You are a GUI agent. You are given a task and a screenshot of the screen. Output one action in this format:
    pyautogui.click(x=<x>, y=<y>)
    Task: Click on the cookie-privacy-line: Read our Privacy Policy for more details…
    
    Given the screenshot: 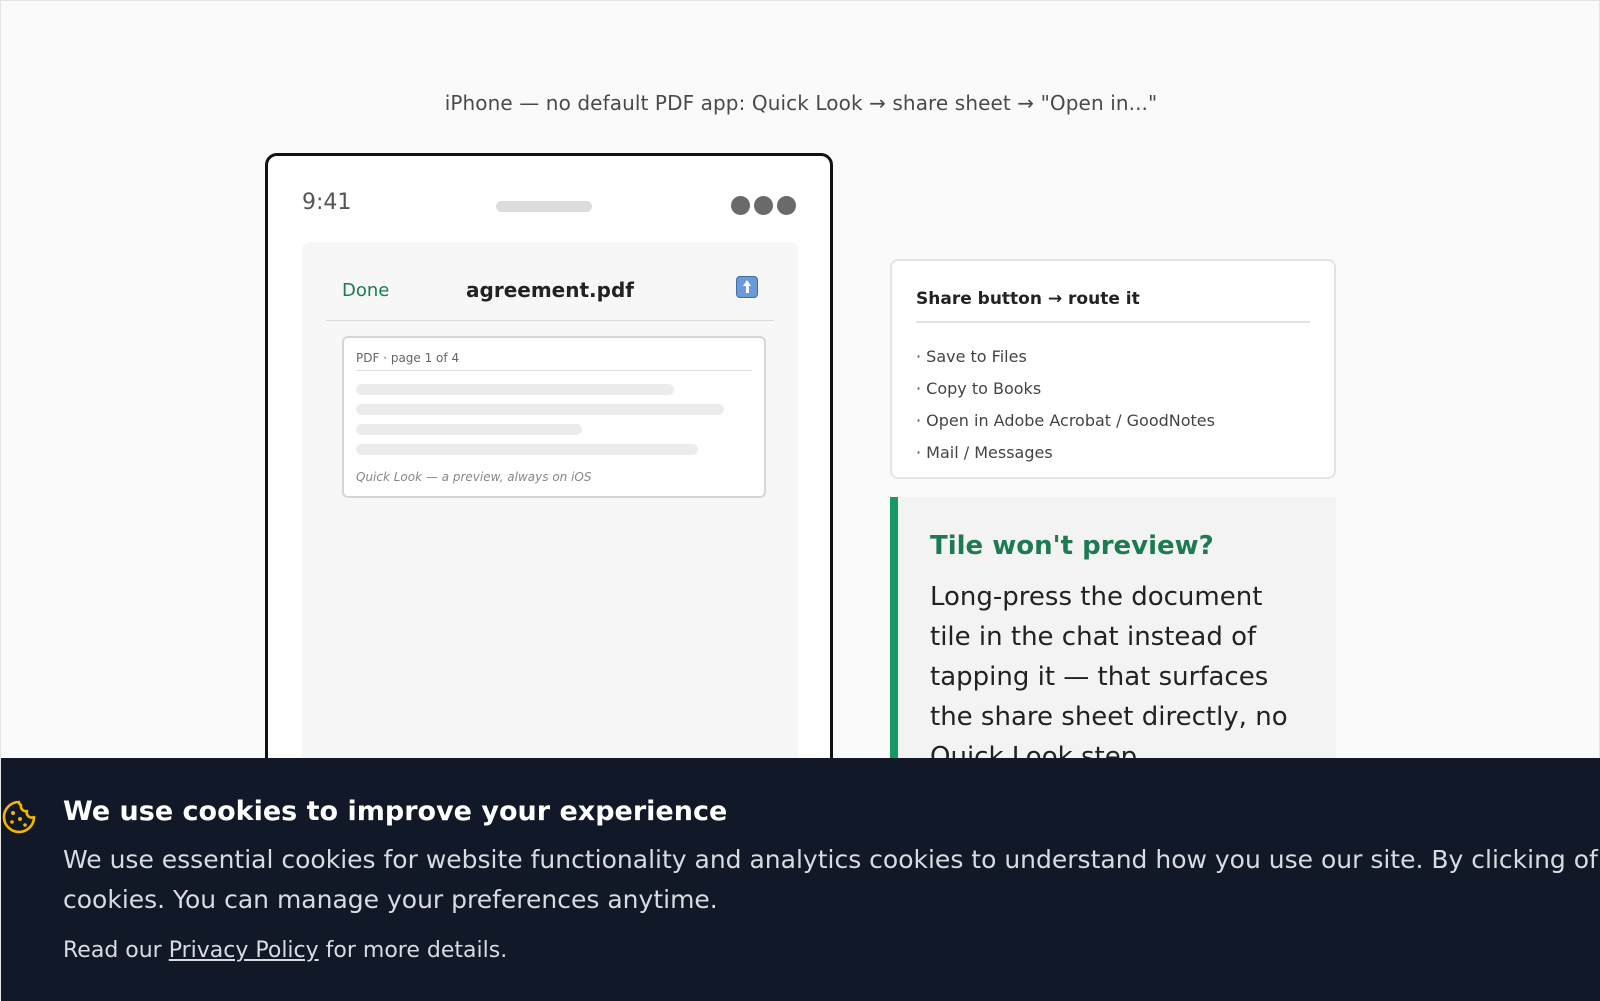 What is the action you would take?
    pyautogui.click(x=285, y=950)
    